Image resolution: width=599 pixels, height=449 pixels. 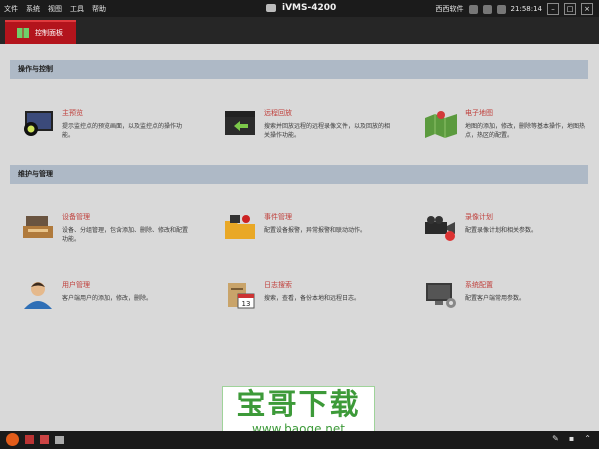 What do you see at coordinates (76, 217) in the screenshot?
I see `item-title: 设备管理` at bounding box center [76, 217].